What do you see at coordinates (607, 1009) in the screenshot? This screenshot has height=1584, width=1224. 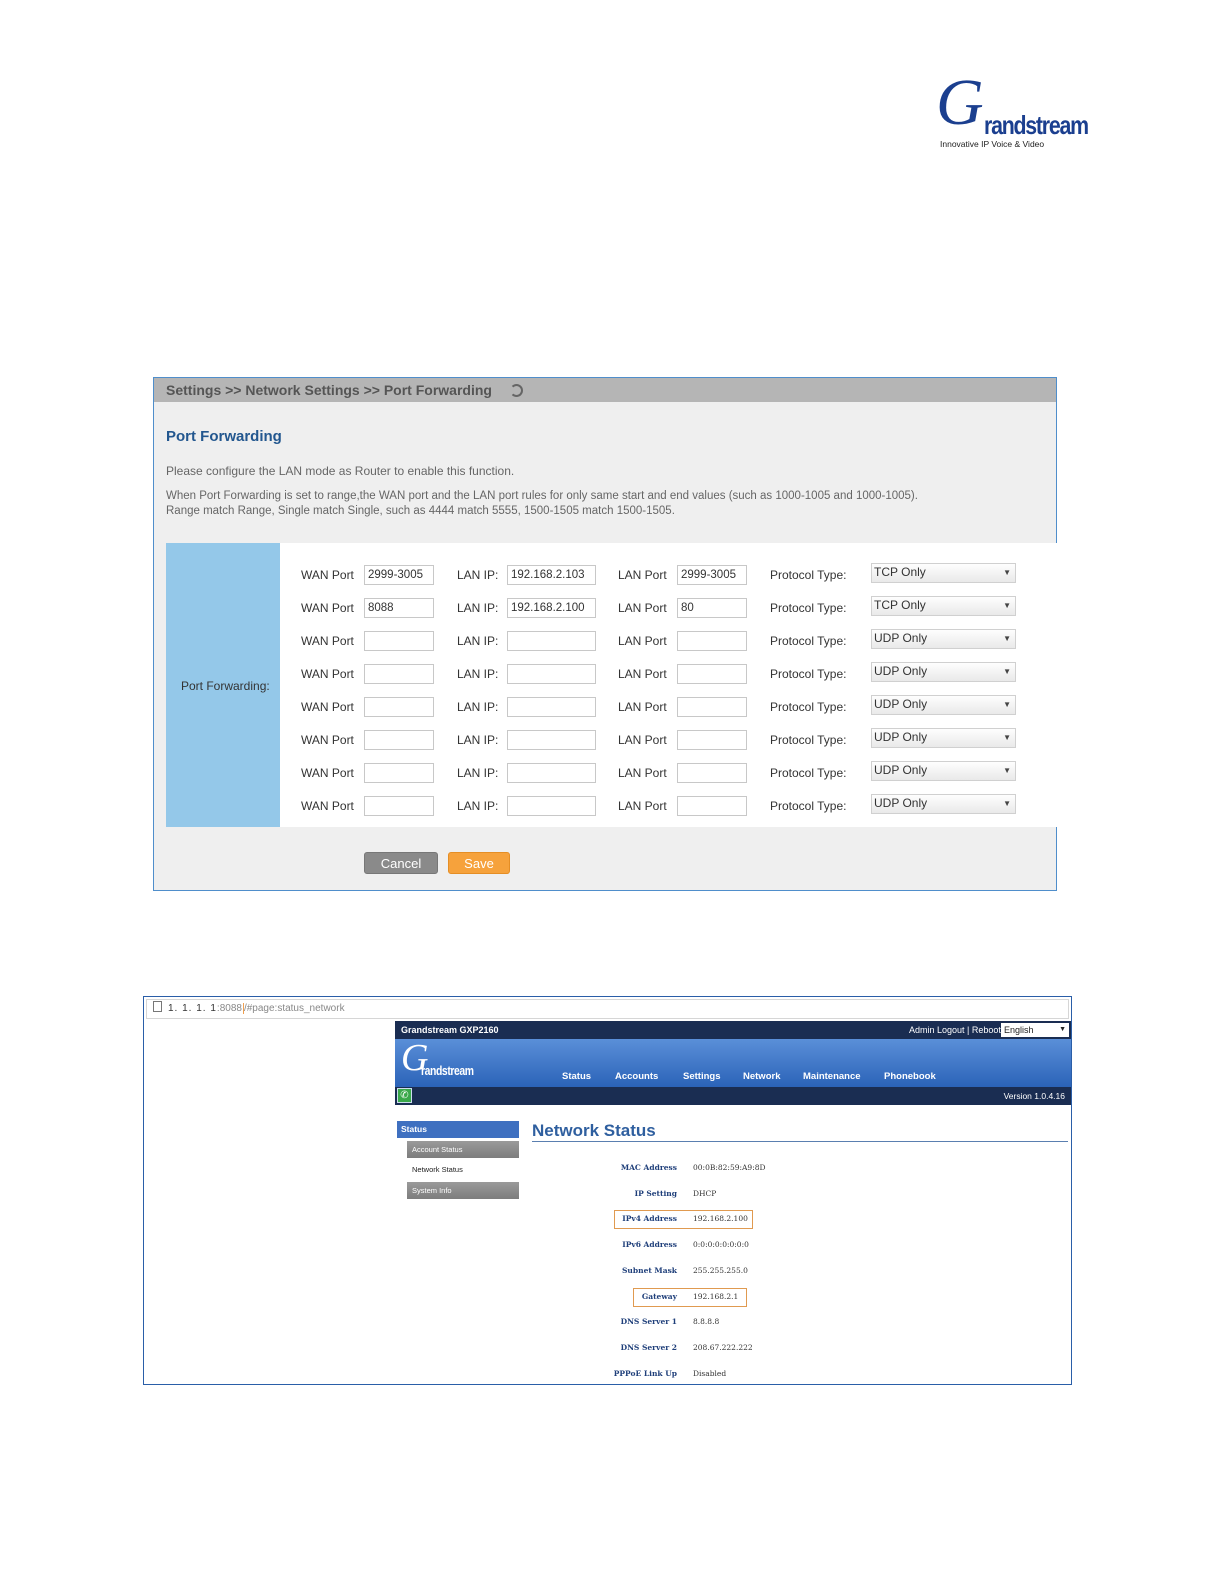 I see `address-bar: 1. 1. 1. 1:8088/#page:status_network` at bounding box center [607, 1009].